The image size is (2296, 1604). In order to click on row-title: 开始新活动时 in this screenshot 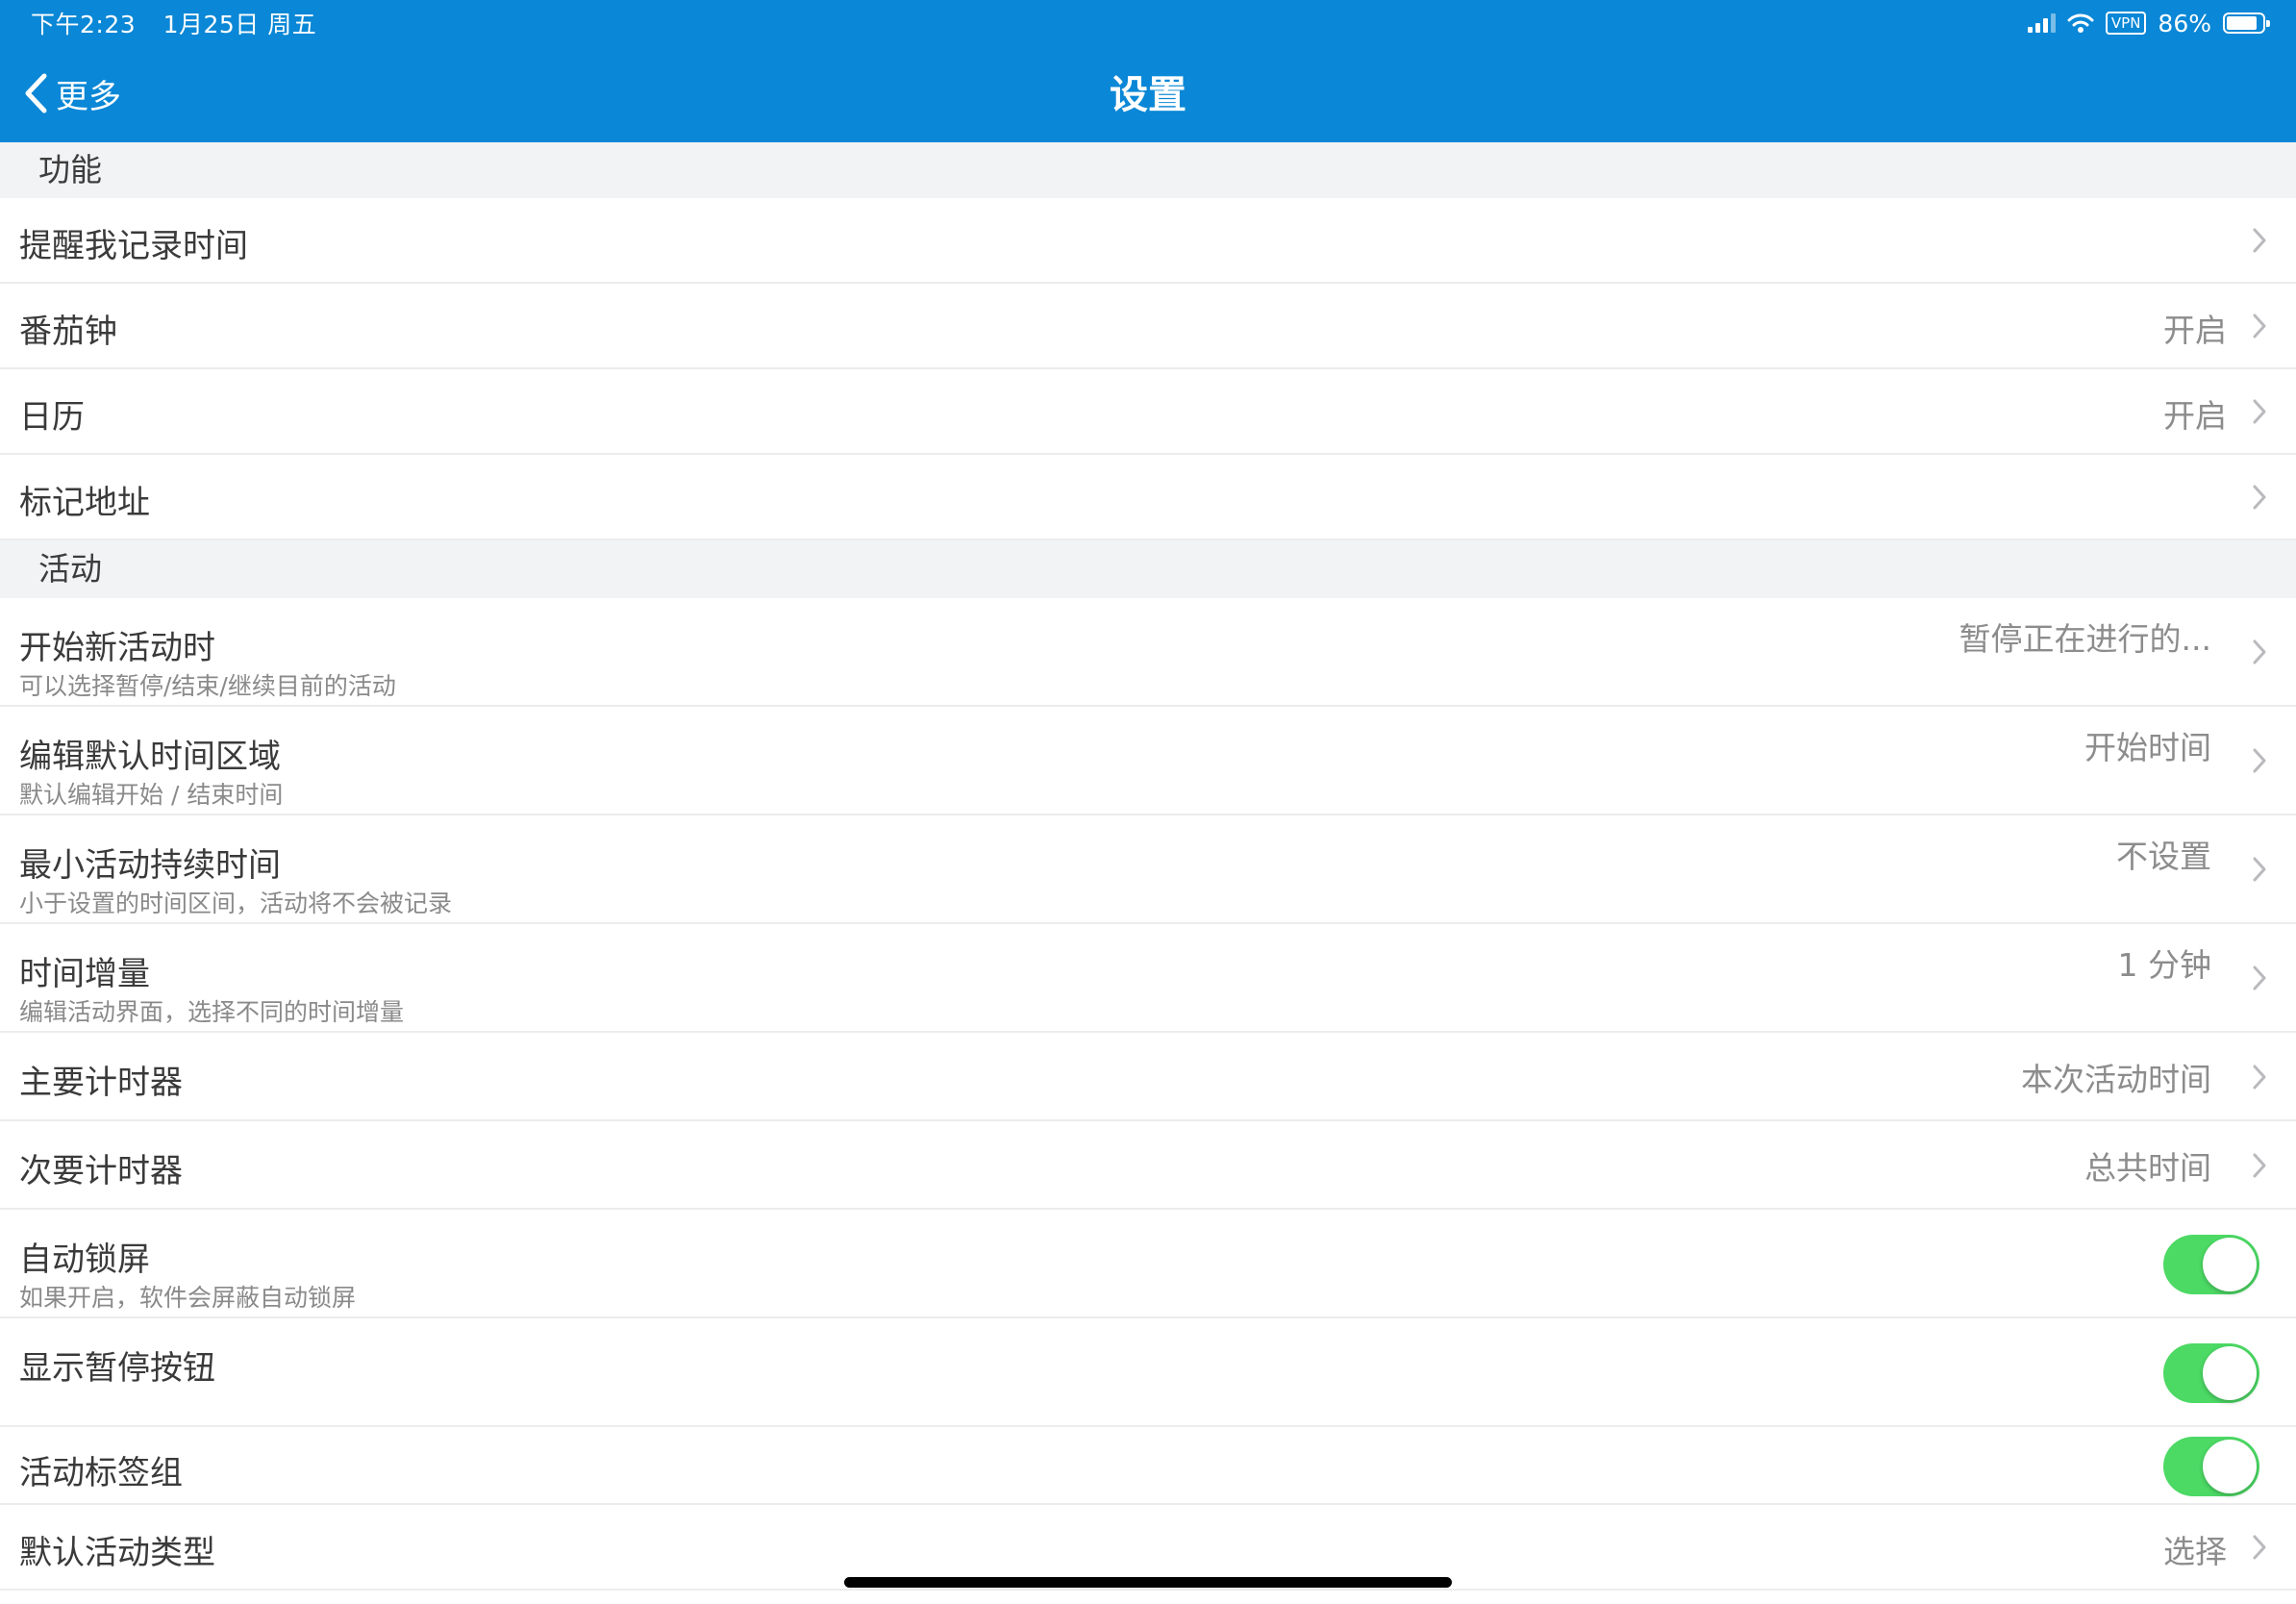, I will do `click(117, 648)`.